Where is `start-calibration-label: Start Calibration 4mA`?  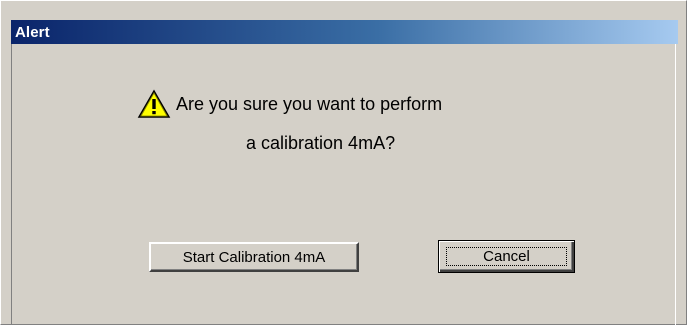 start-calibration-label: Start Calibration 4mA is located at coordinates (254, 257).